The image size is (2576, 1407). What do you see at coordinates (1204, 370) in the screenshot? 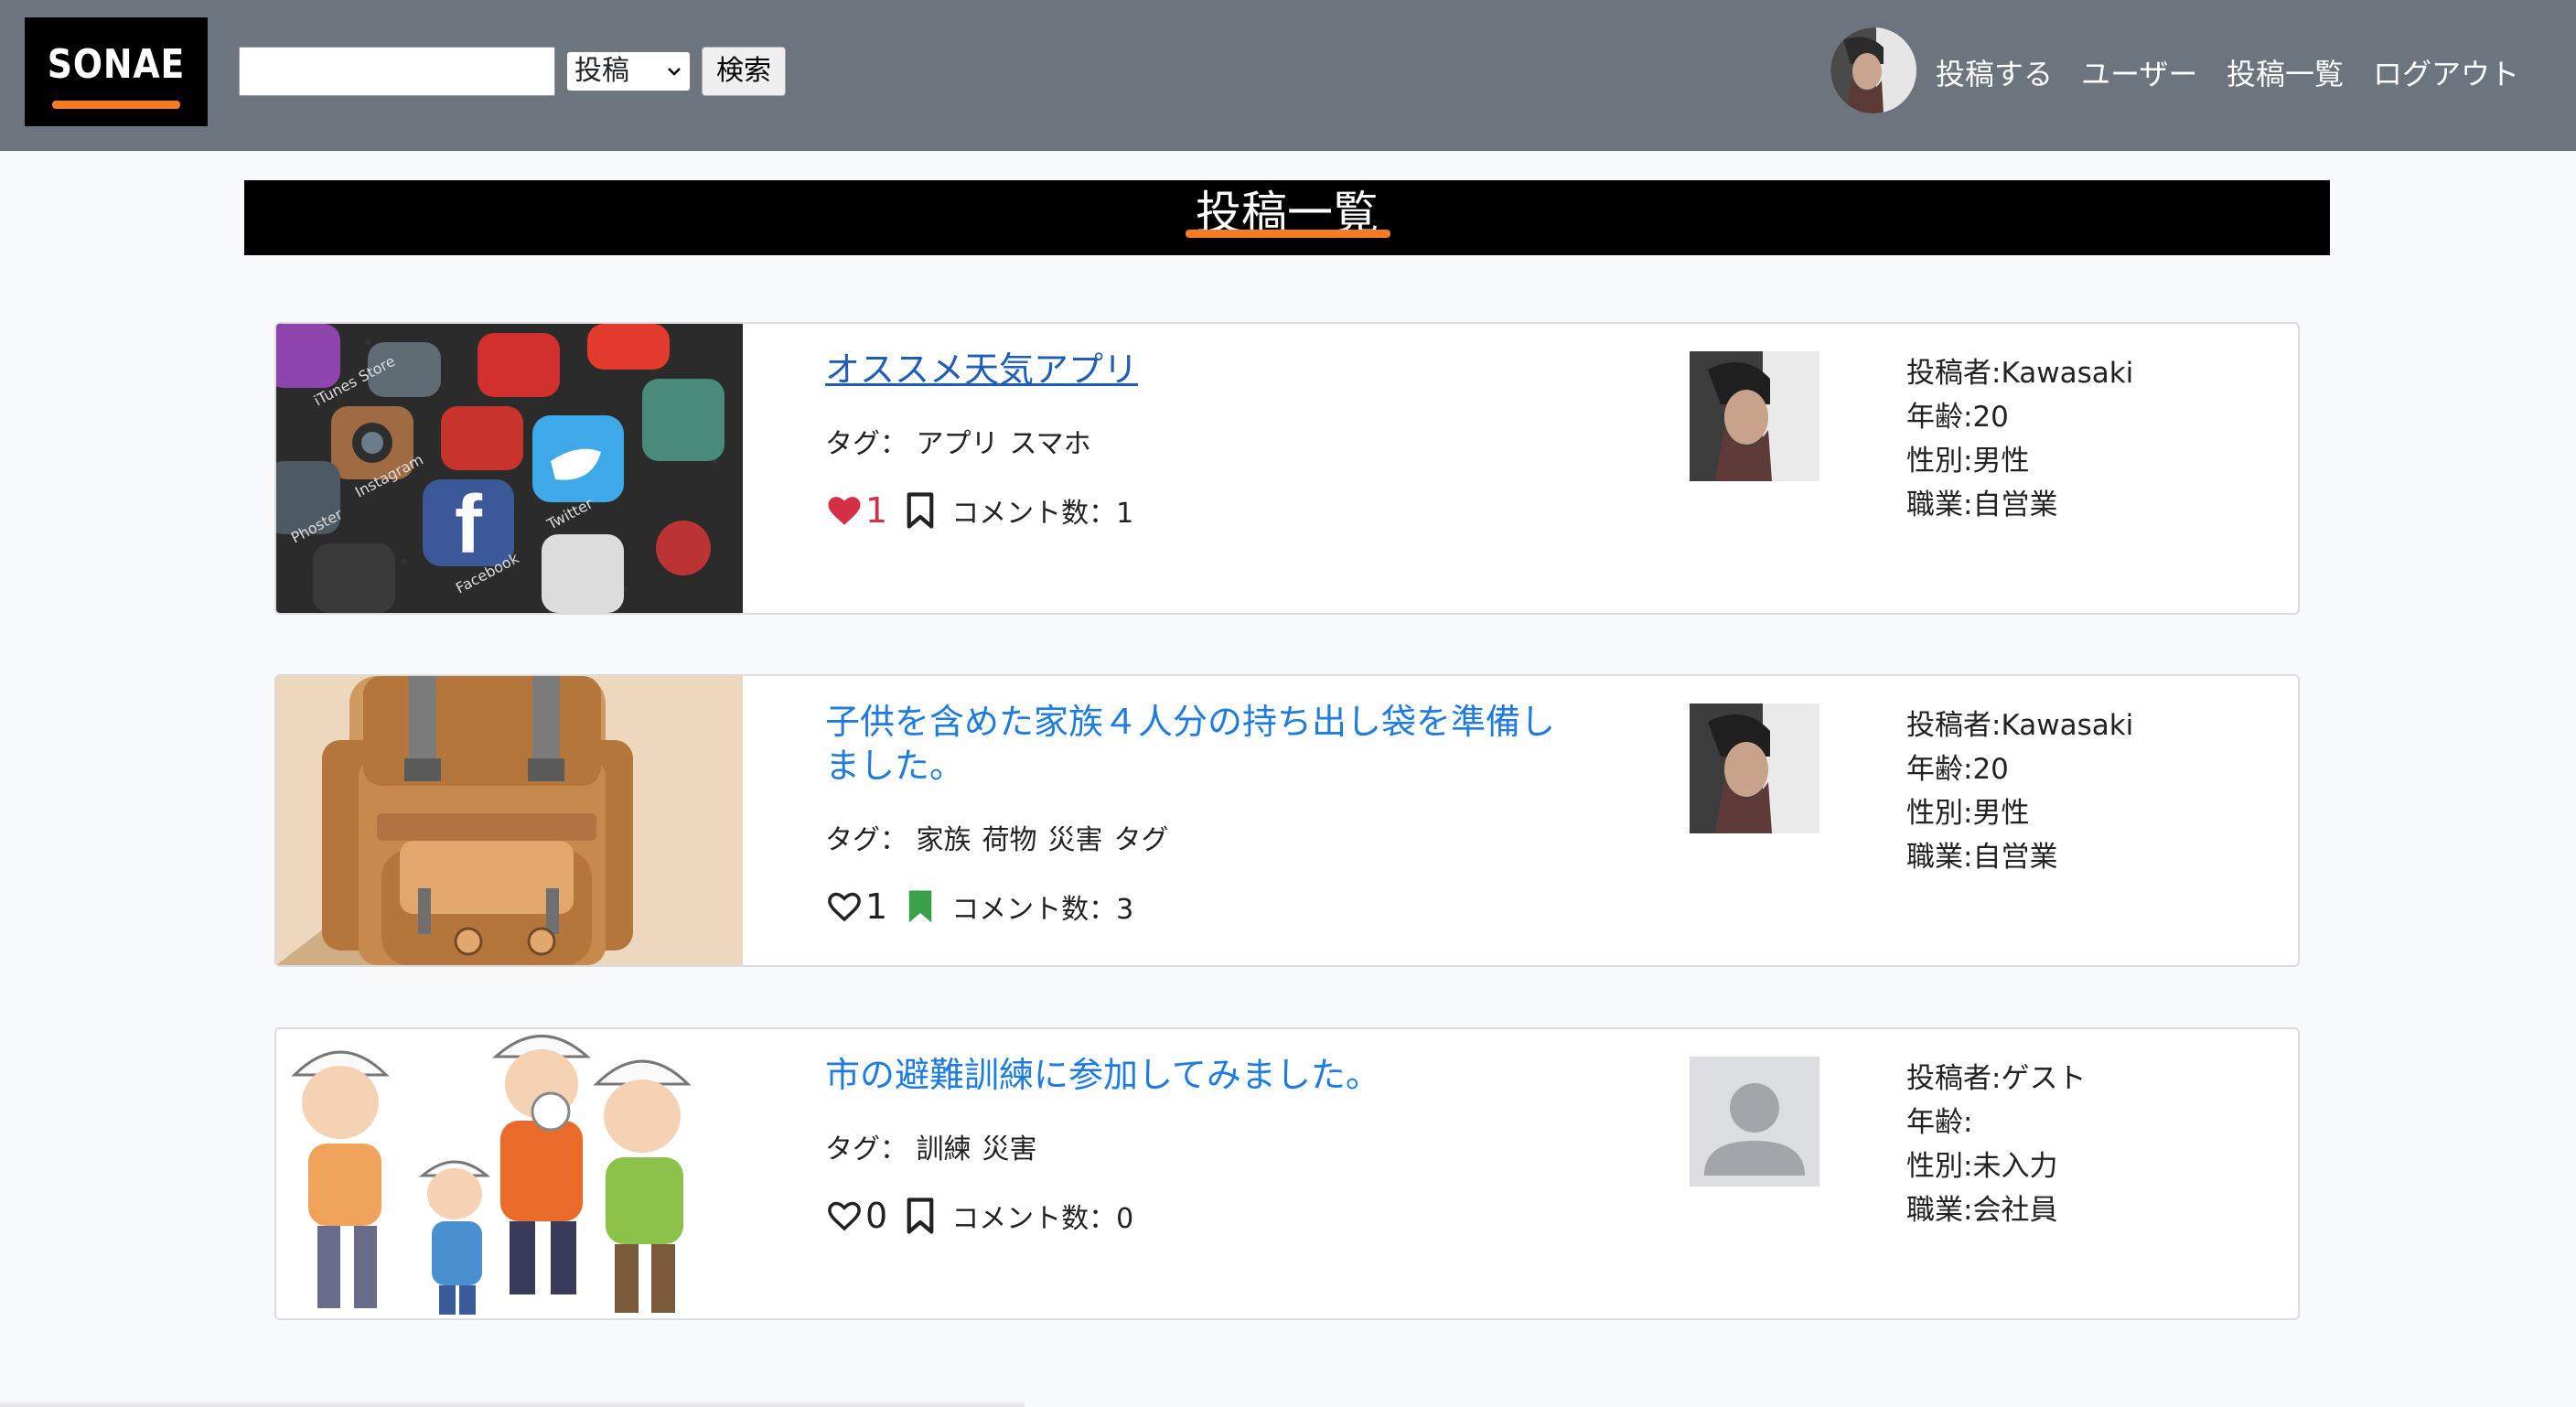
I see `post-title-link: オススメ天気アプリ` at bounding box center [1204, 370].